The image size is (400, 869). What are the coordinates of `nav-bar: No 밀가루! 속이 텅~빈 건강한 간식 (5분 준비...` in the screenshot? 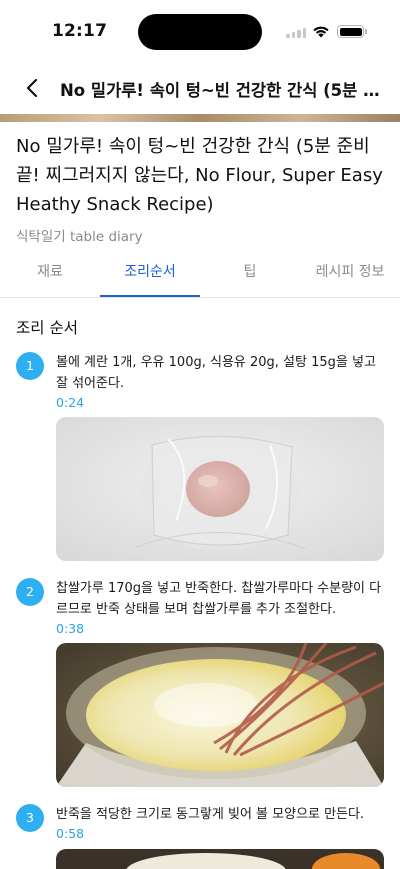 It's located at (200, 88).